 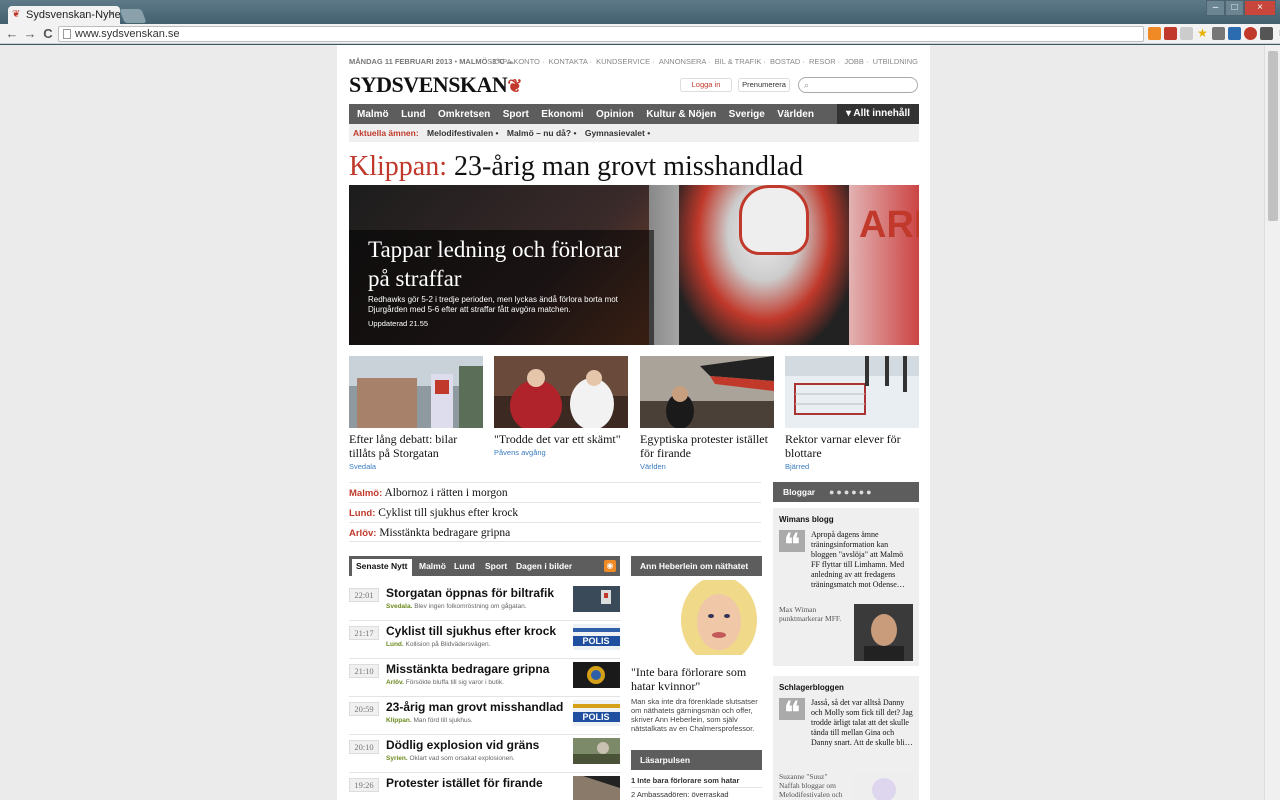 I want to click on bloggar-title: Bloggar, so click(x=799, y=492).